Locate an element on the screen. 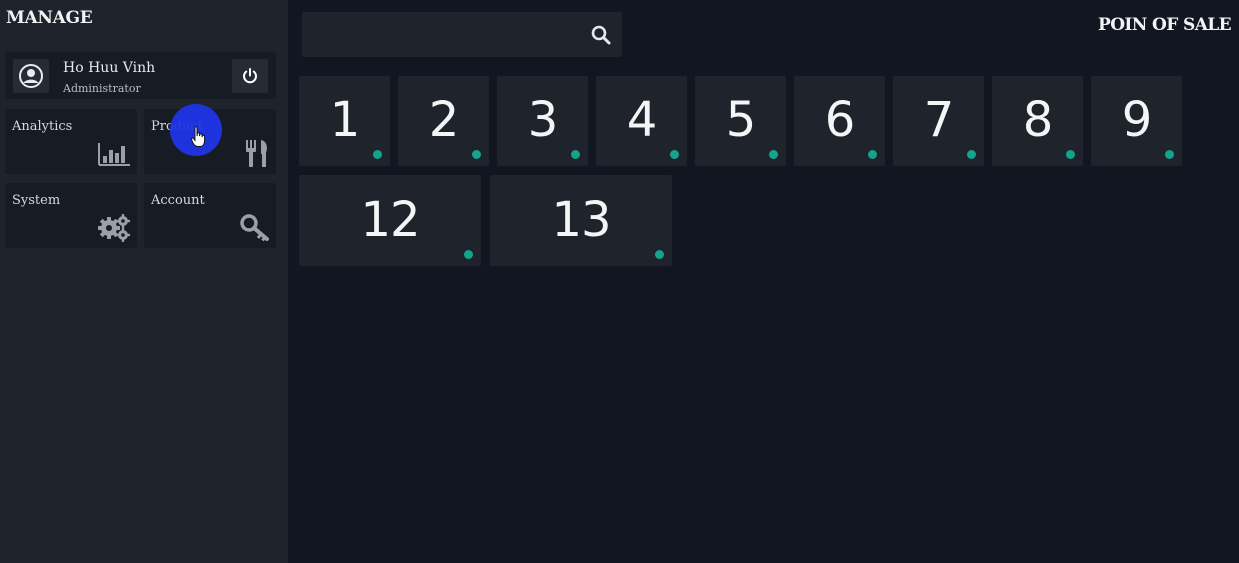 Image resolution: width=1239 pixels, height=563 pixels. analytics-tile: Analytics is located at coordinates (71, 141).